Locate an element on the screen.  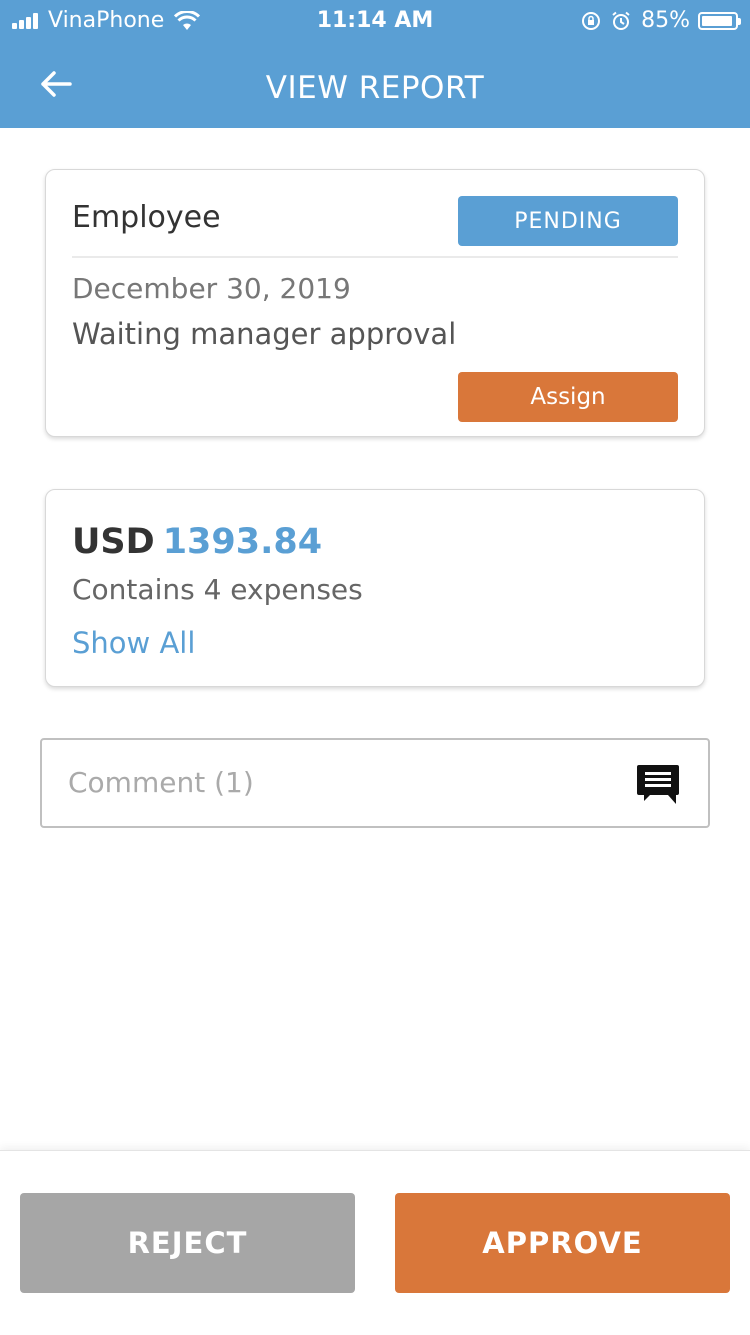
amount-line: USD 1393.84 is located at coordinates (197, 542).